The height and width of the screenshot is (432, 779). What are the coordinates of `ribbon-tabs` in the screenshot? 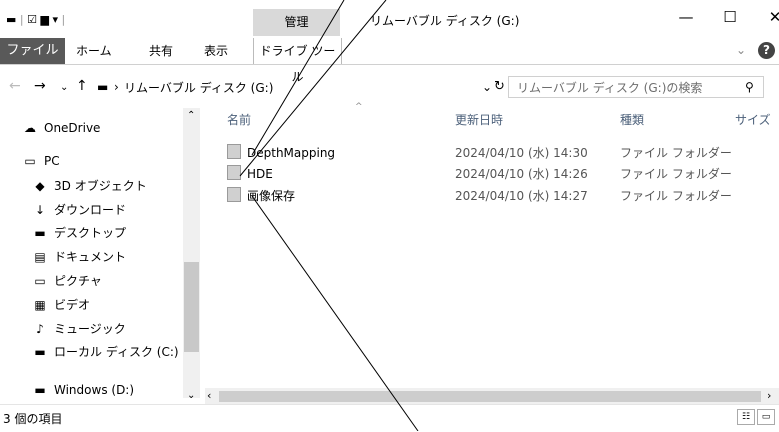 It's located at (389, 51).